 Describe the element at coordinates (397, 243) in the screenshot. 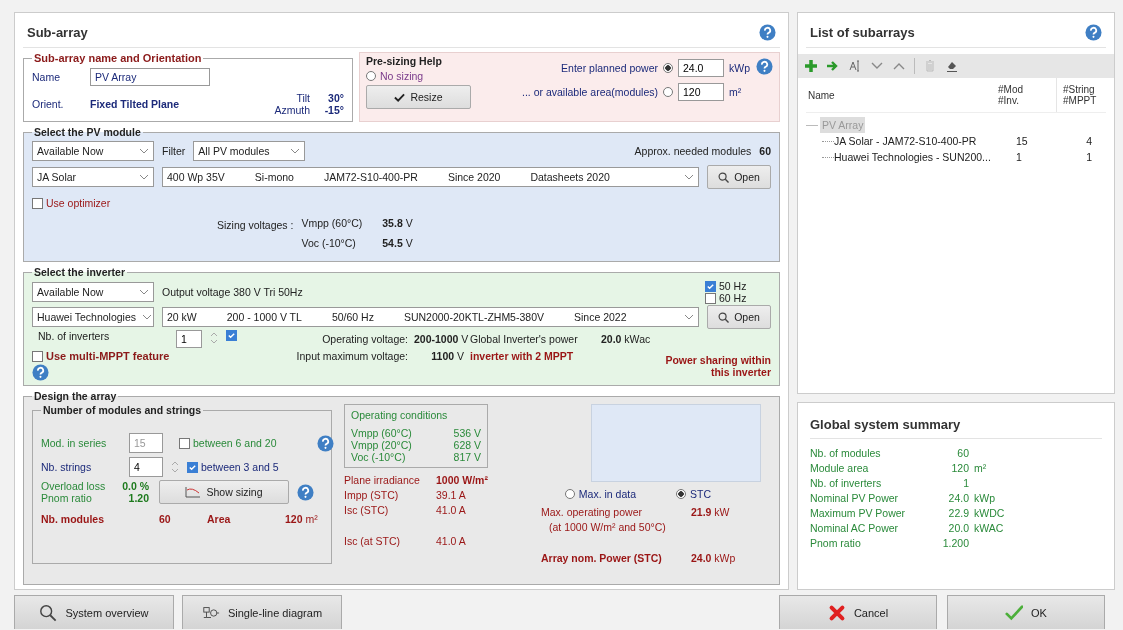

I see `voltage-value: 54.5 V` at that location.